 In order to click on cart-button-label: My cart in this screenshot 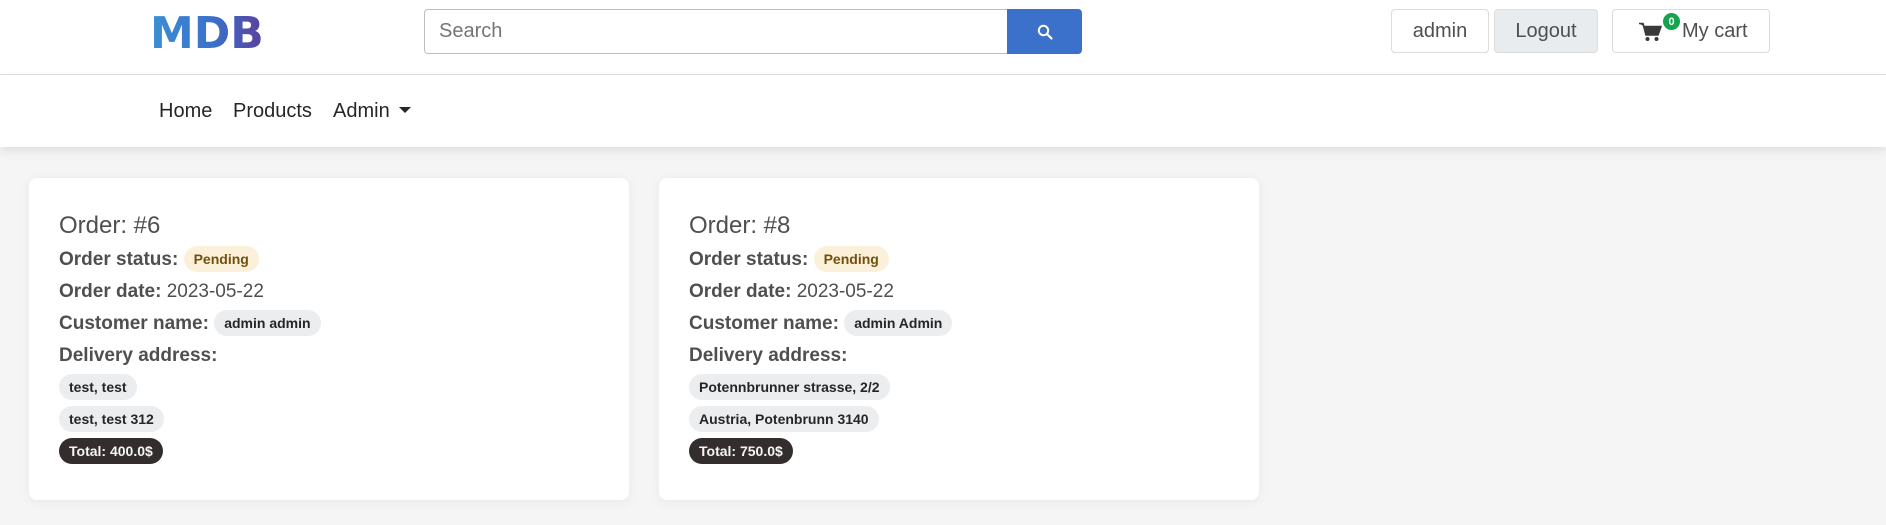, I will do `click(1715, 31)`.